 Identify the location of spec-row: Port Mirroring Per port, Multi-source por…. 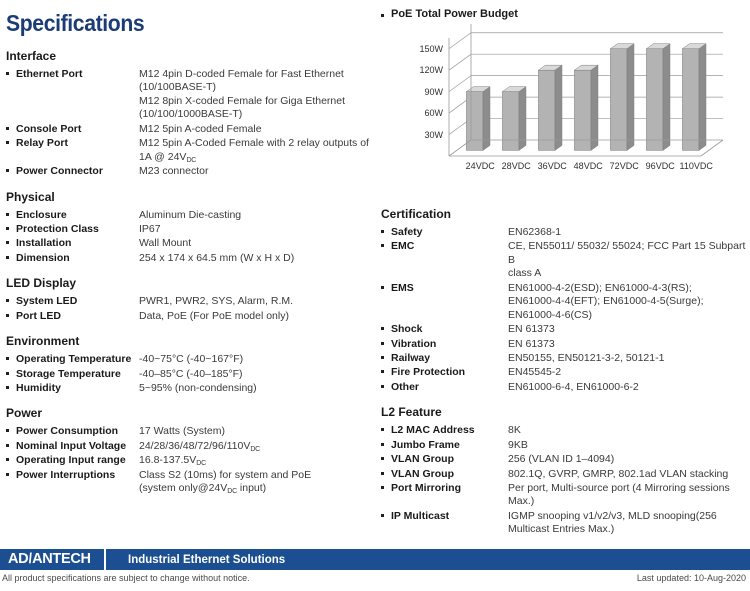
(563, 495).